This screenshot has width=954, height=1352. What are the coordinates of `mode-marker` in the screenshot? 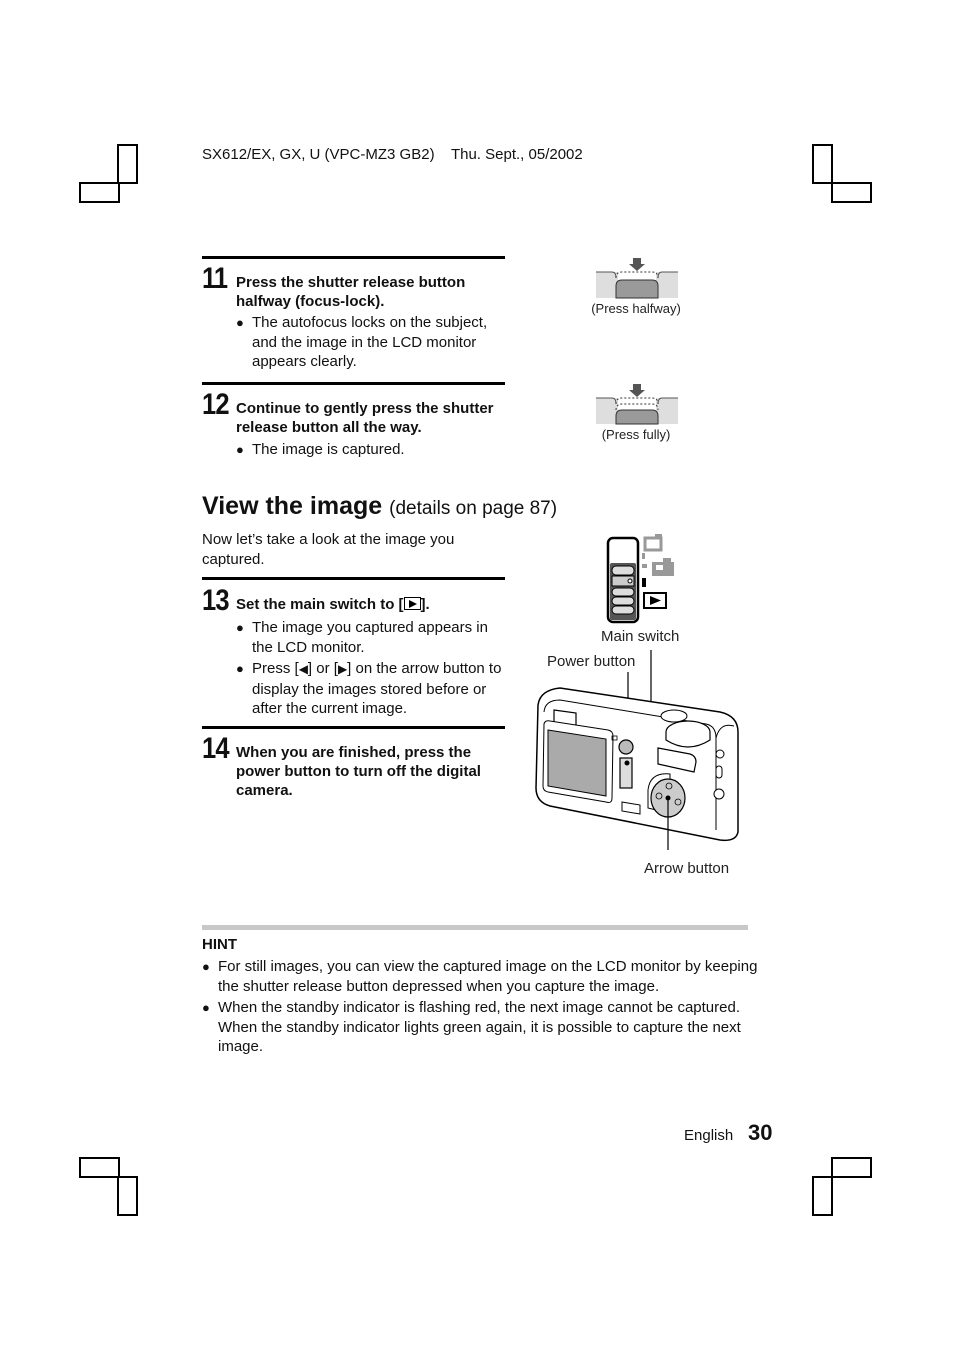 It's located at (644, 566).